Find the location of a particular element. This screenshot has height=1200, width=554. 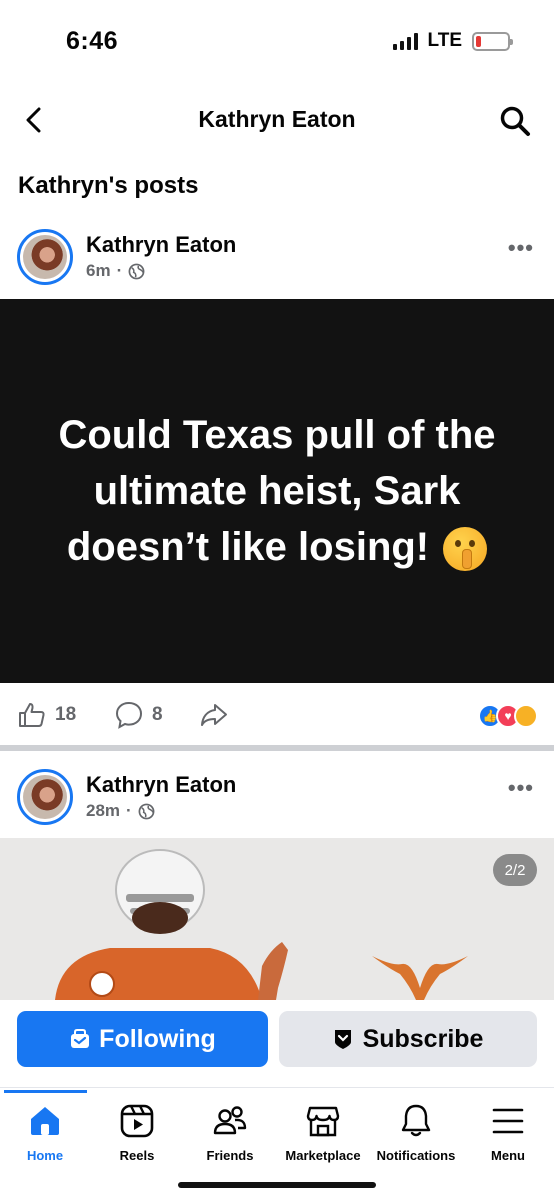

football-player-image is located at coordinates (261, 924).